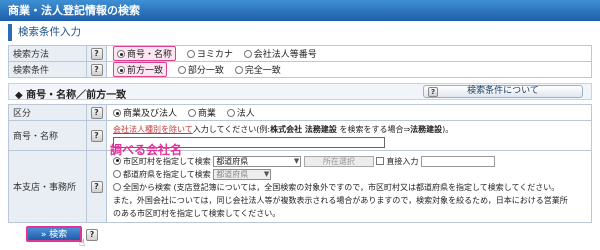  Describe the element at coordinates (82, 243) in the screenshot. I see `mouse-cursor-icon: ☝` at that location.